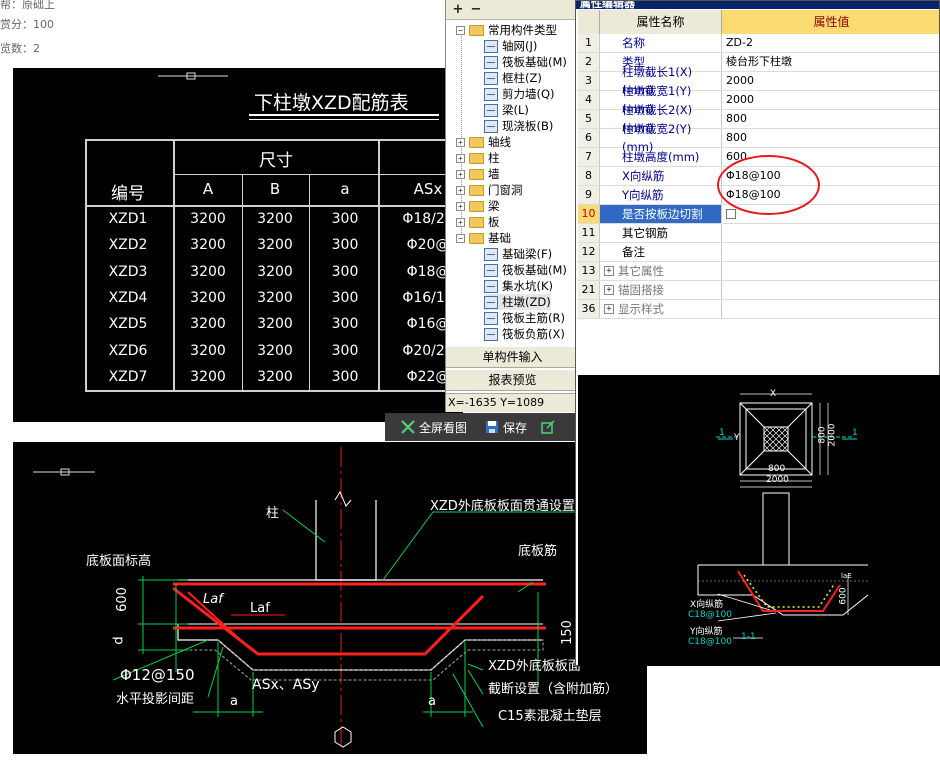 The image size is (940, 769). Describe the element at coordinates (128, 376) in the screenshot. I see `cad-cell-id: XZD7` at that location.